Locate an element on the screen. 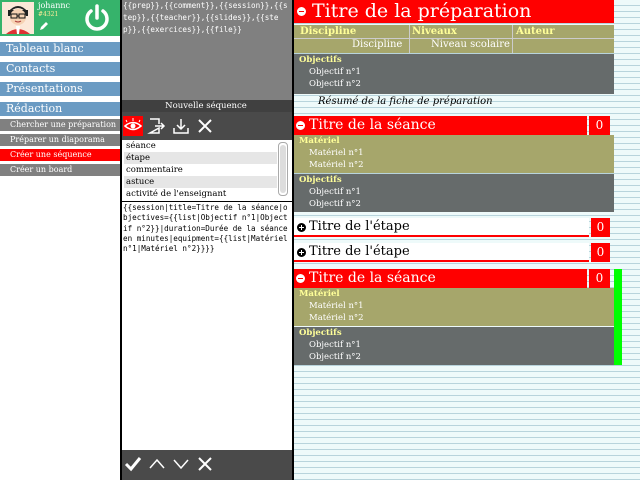 The image size is (640, 480). pen-icon is located at coordinates (44, 26).